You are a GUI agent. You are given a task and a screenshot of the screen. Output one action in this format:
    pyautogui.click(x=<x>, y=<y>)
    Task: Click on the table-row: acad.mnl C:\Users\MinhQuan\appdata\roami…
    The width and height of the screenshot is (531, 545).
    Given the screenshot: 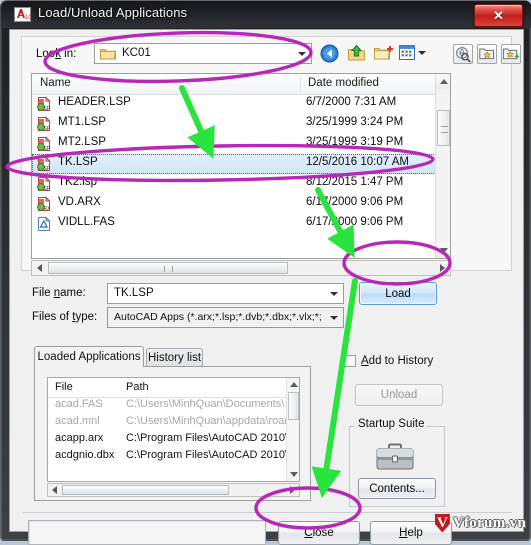 What is the action you would take?
    pyautogui.click(x=173, y=422)
    